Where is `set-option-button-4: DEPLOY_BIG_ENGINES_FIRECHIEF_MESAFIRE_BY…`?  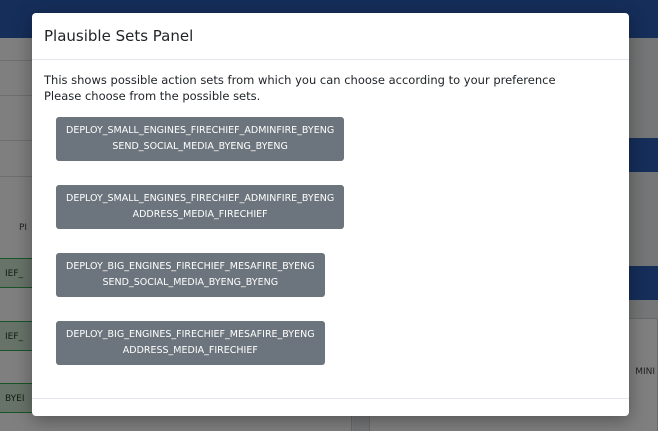
set-option-button-4: DEPLOY_BIG_ENGINES_FIRECHIEF_MESAFIRE_BY… is located at coordinates (190, 343).